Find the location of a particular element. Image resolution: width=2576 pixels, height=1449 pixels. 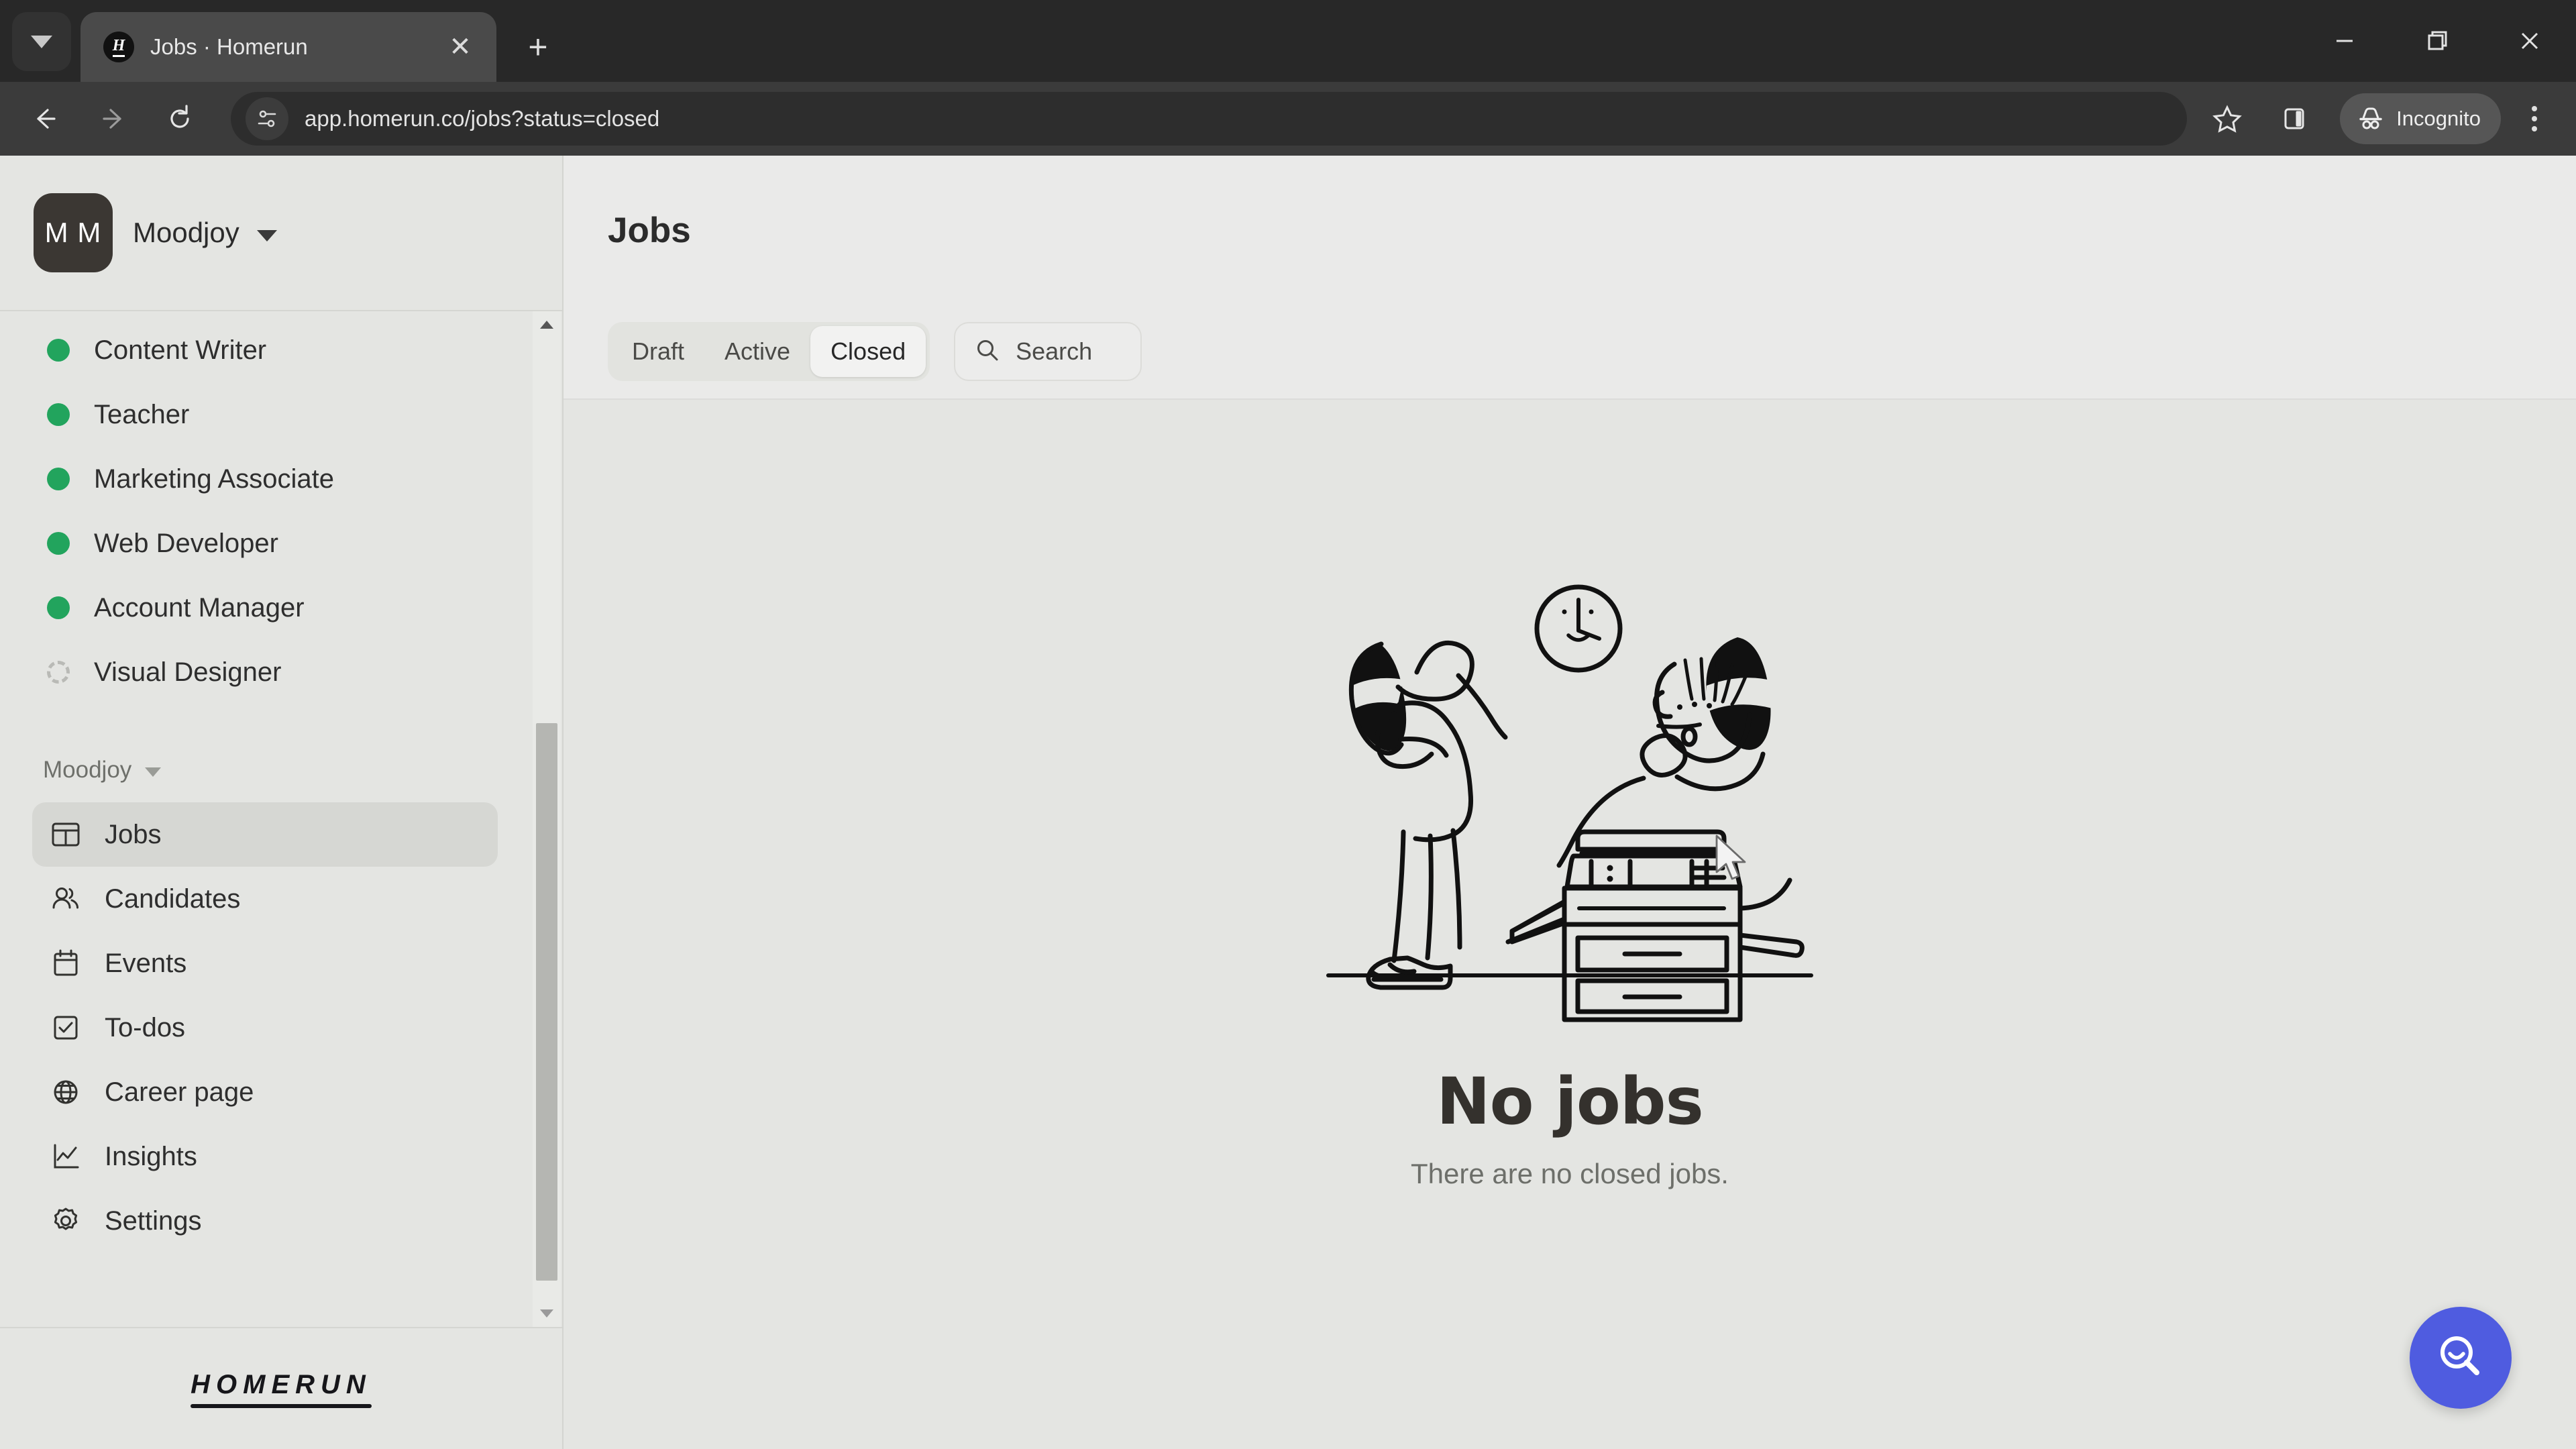

status-tabs: Draft Active Closed is located at coordinates (769, 351).